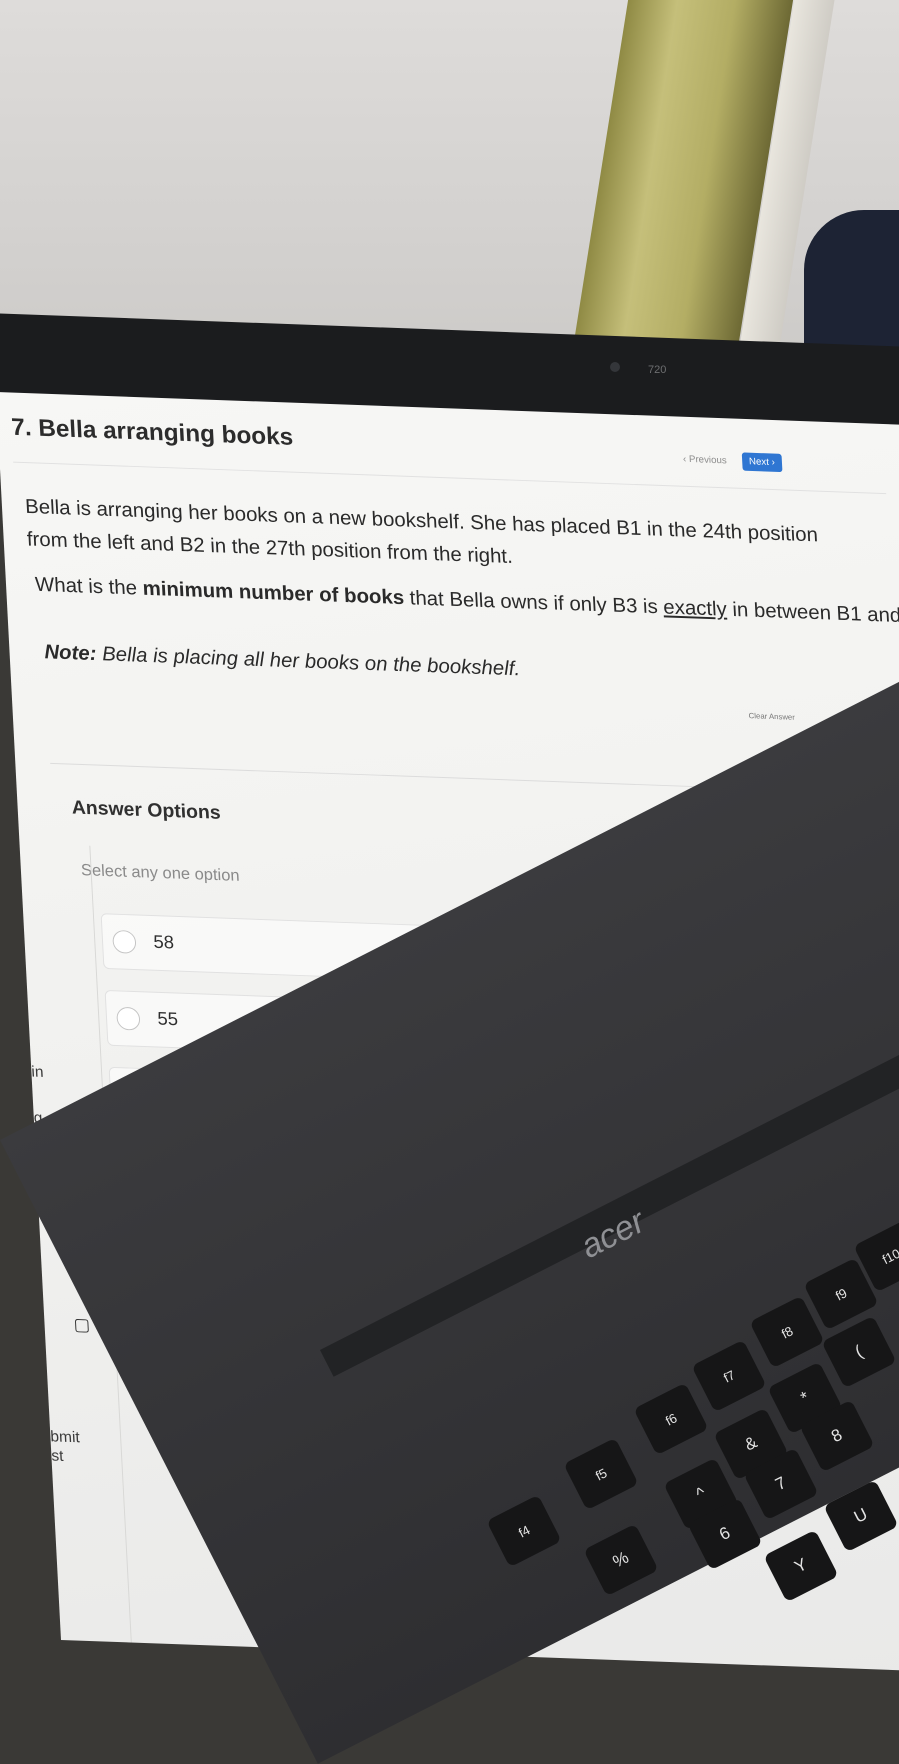 The image size is (899, 1764). I want to click on ask-prefix: What is the, so click(89, 587).